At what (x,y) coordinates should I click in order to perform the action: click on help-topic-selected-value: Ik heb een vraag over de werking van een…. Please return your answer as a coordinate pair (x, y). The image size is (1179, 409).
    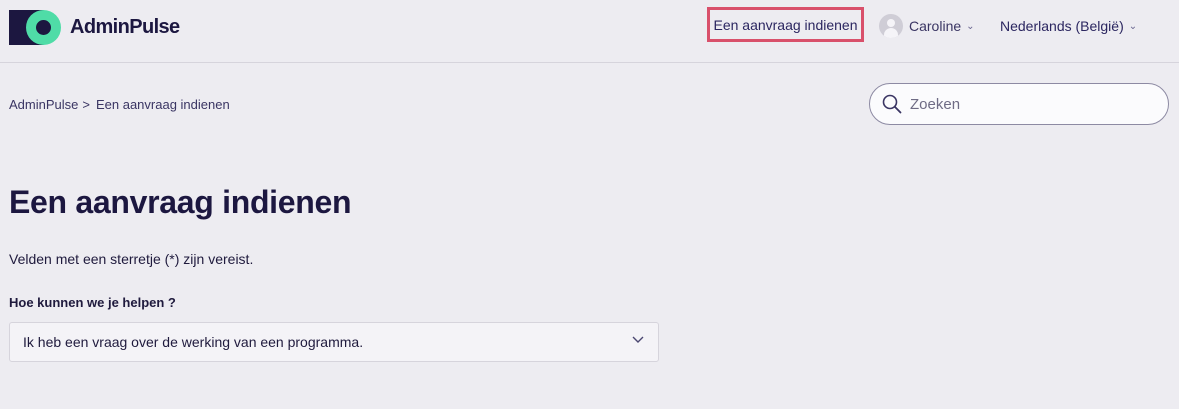
    Looking at the image, I should click on (193, 342).